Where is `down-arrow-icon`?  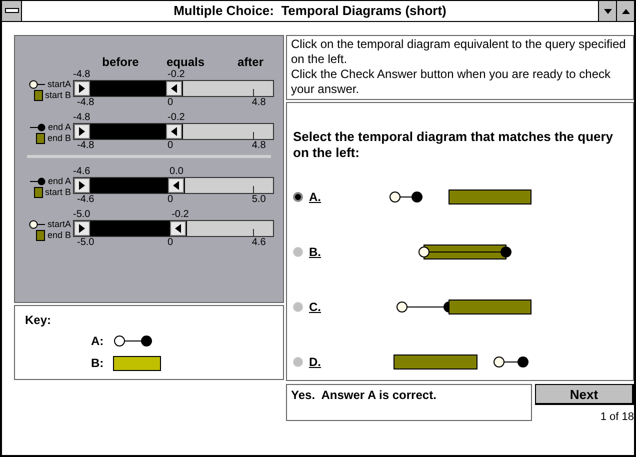 down-arrow-icon is located at coordinates (608, 11).